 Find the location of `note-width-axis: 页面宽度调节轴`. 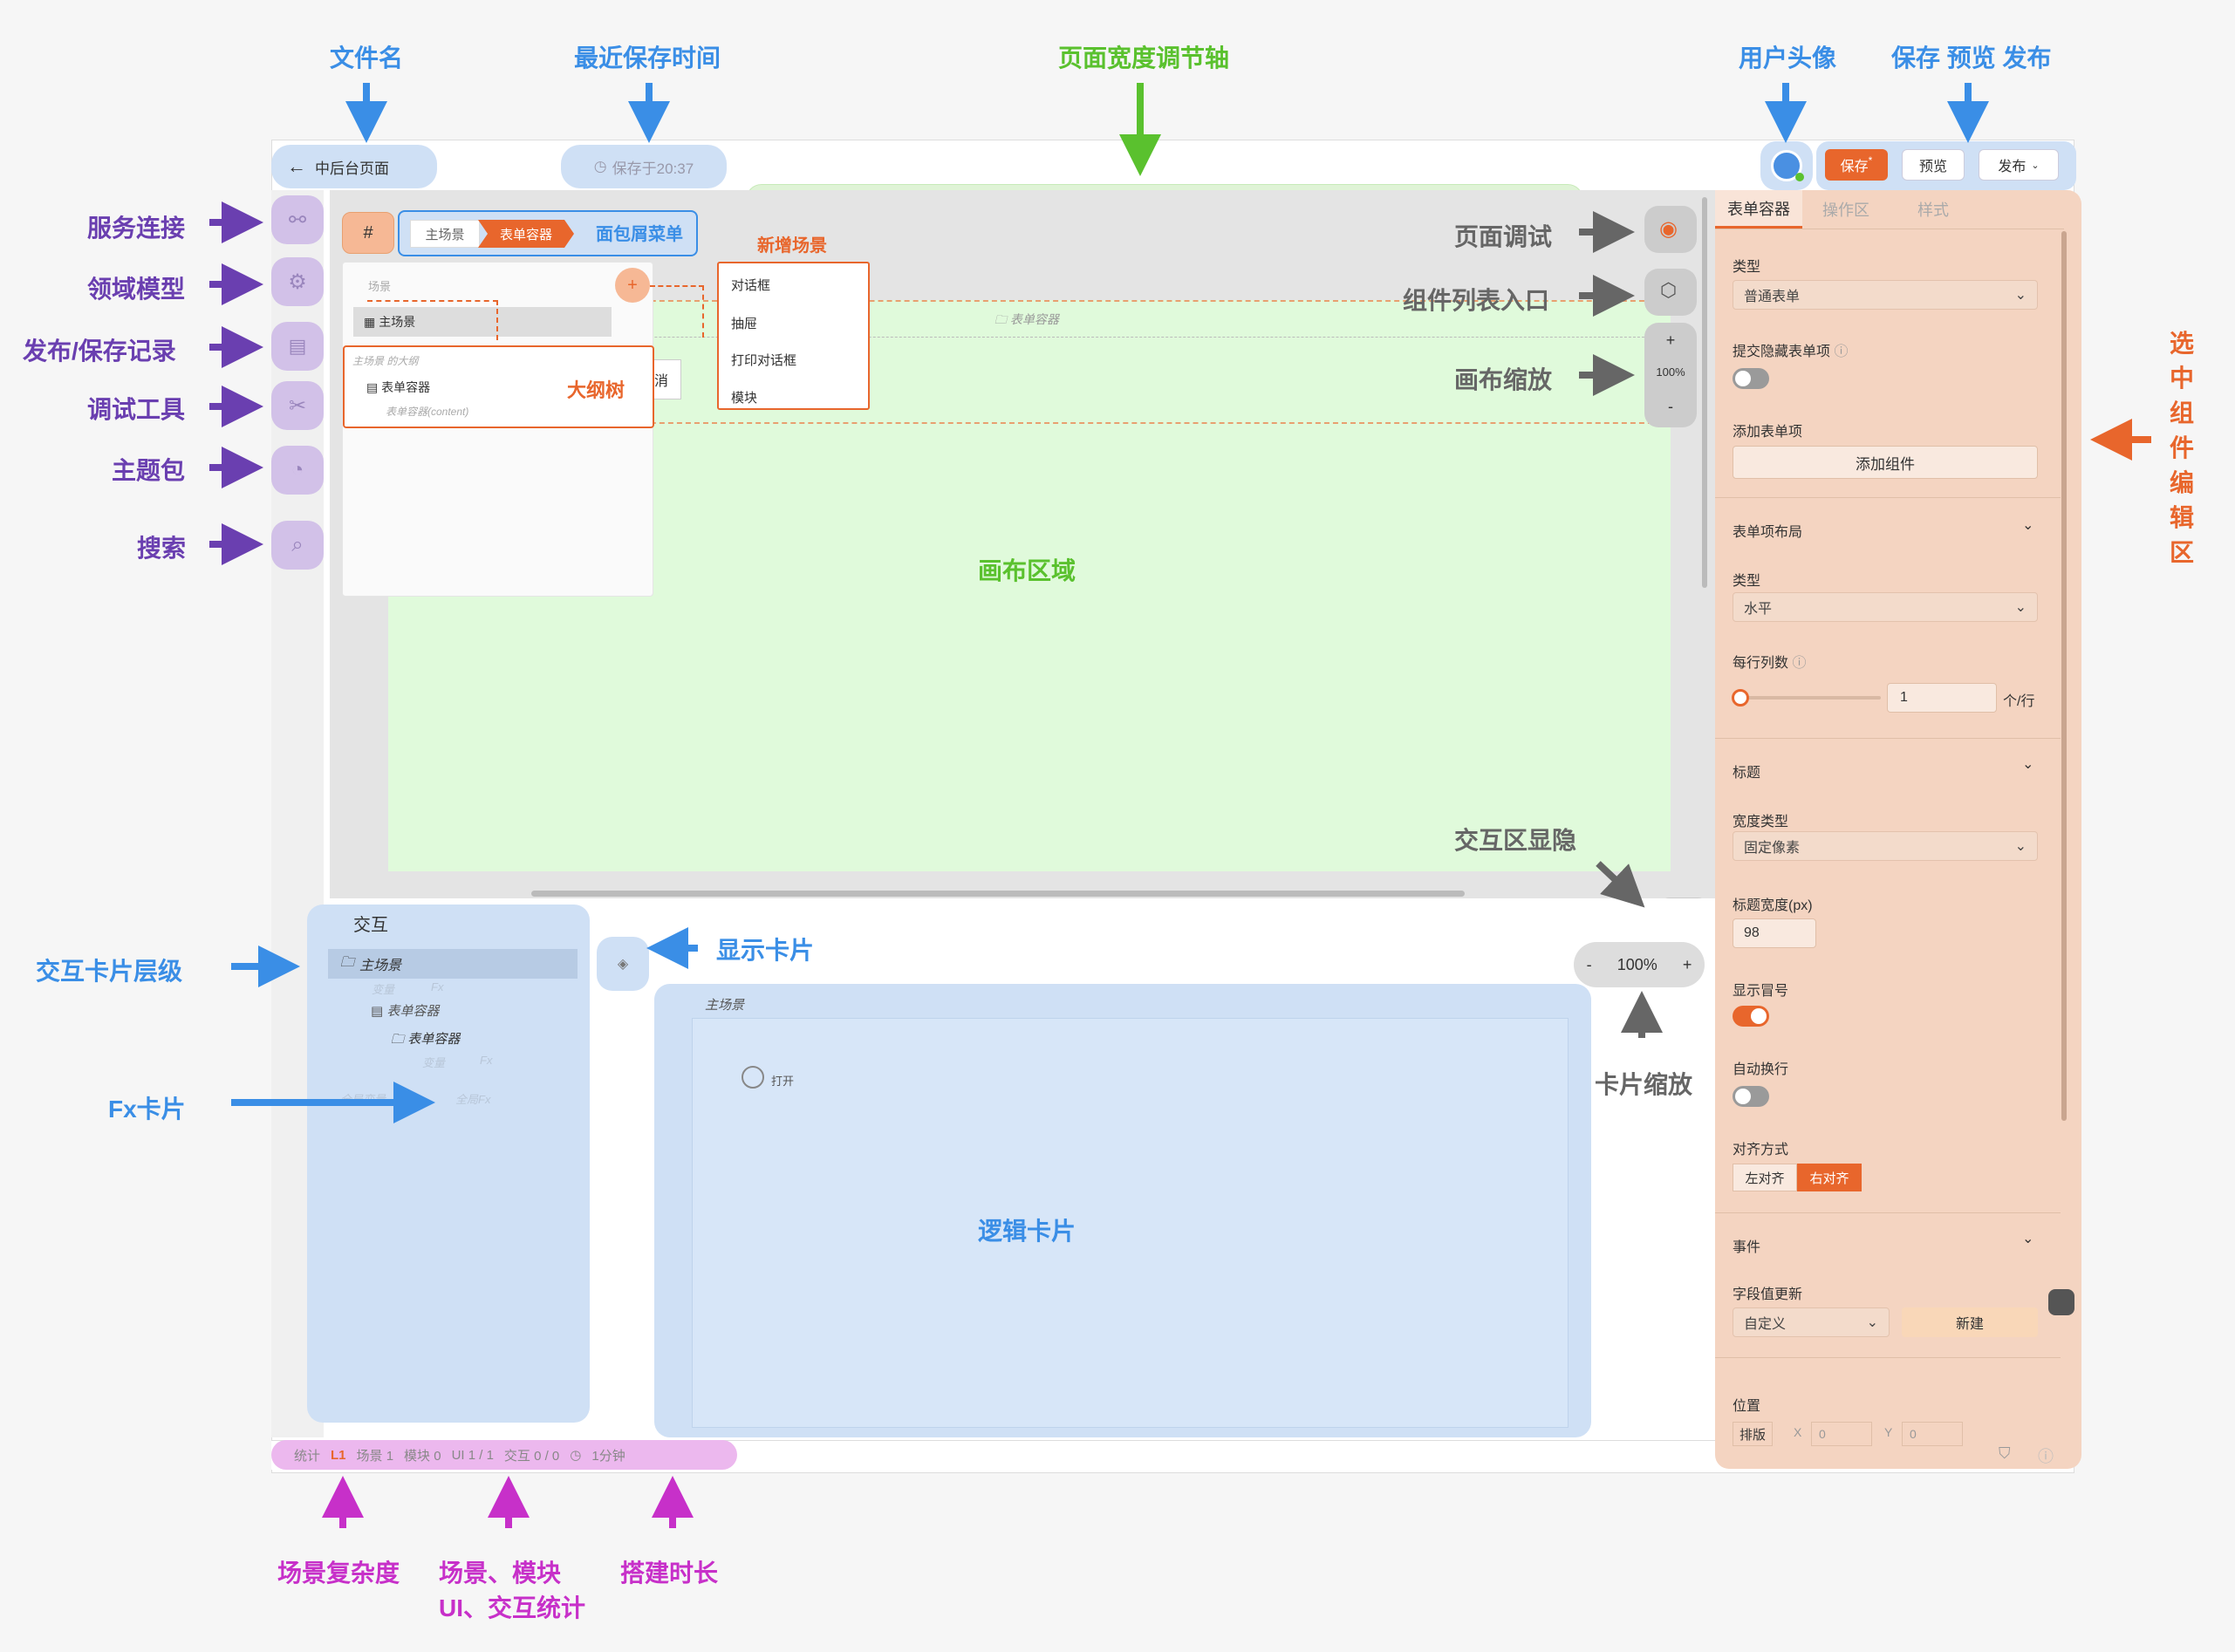

note-width-axis: 页面宽度调节轴 is located at coordinates (1144, 58).